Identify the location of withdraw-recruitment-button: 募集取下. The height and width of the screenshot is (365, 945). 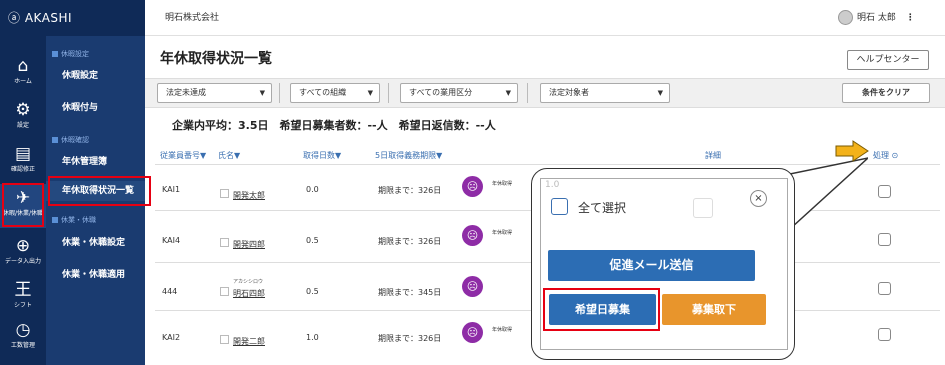
(714, 309).